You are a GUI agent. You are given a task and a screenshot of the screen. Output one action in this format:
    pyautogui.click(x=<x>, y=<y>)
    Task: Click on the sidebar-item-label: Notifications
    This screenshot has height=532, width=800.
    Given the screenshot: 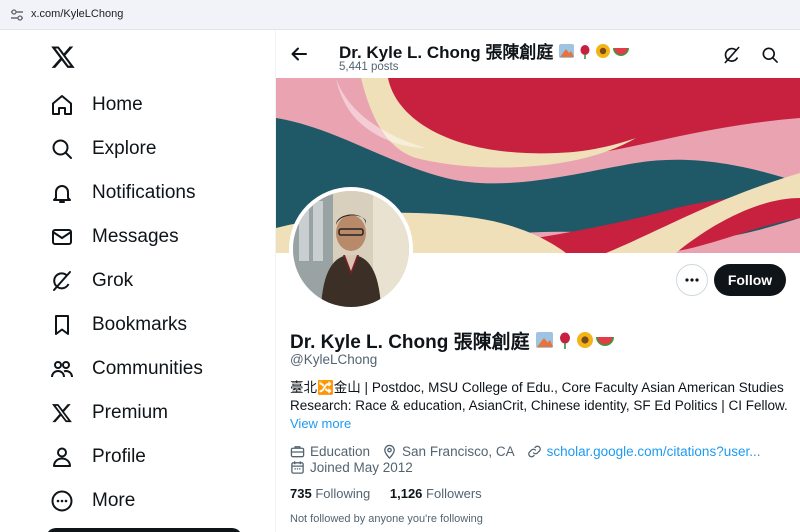 What is the action you would take?
    pyautogui.click(x=144, y=192)
    